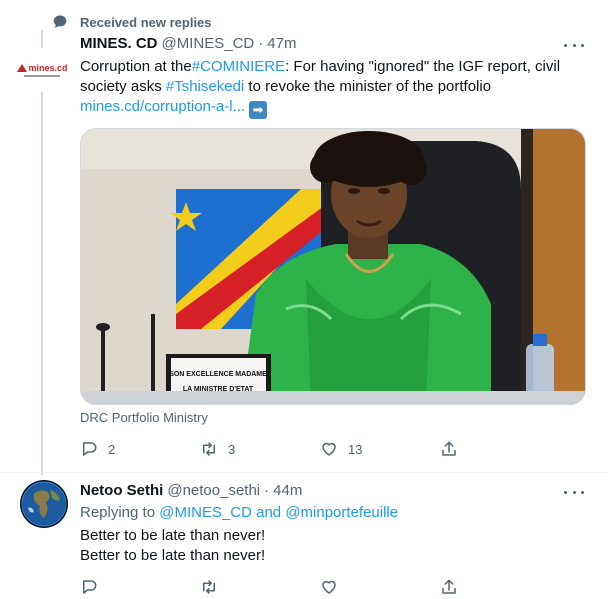  I want to click on tweet-time: 44m, so click(287, 490).